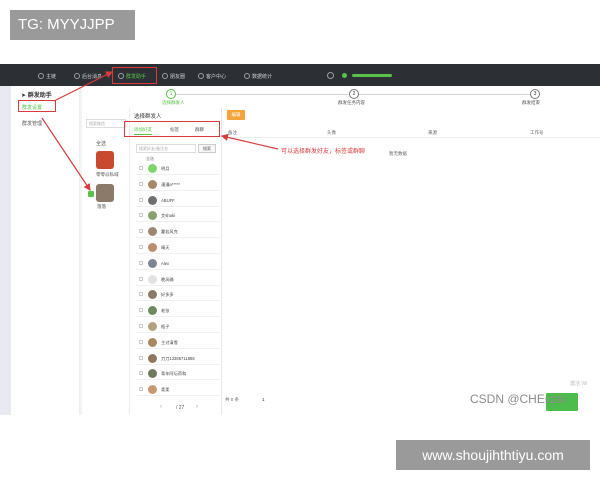 Image resolution: width=600 pixels, height=480 pixels. What do you see at coordinates (5, 250) in the screenshot?
I see `sidebar-strip` at bounding box center [5, 250].